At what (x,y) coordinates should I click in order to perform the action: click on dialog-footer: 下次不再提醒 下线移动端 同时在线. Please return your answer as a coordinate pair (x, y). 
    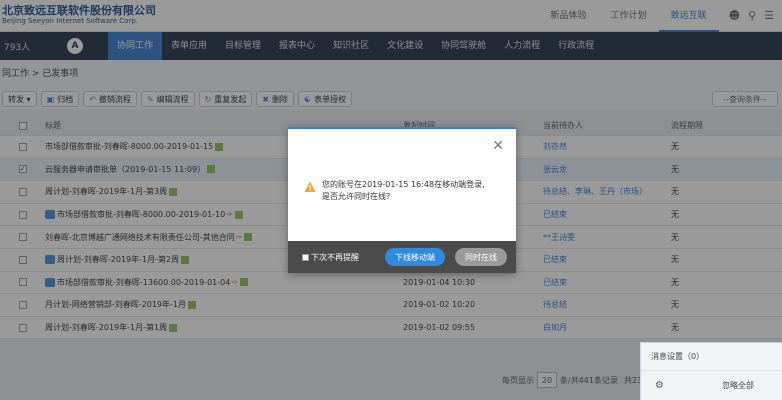
    Looking at the image, I should click on (402, 257).